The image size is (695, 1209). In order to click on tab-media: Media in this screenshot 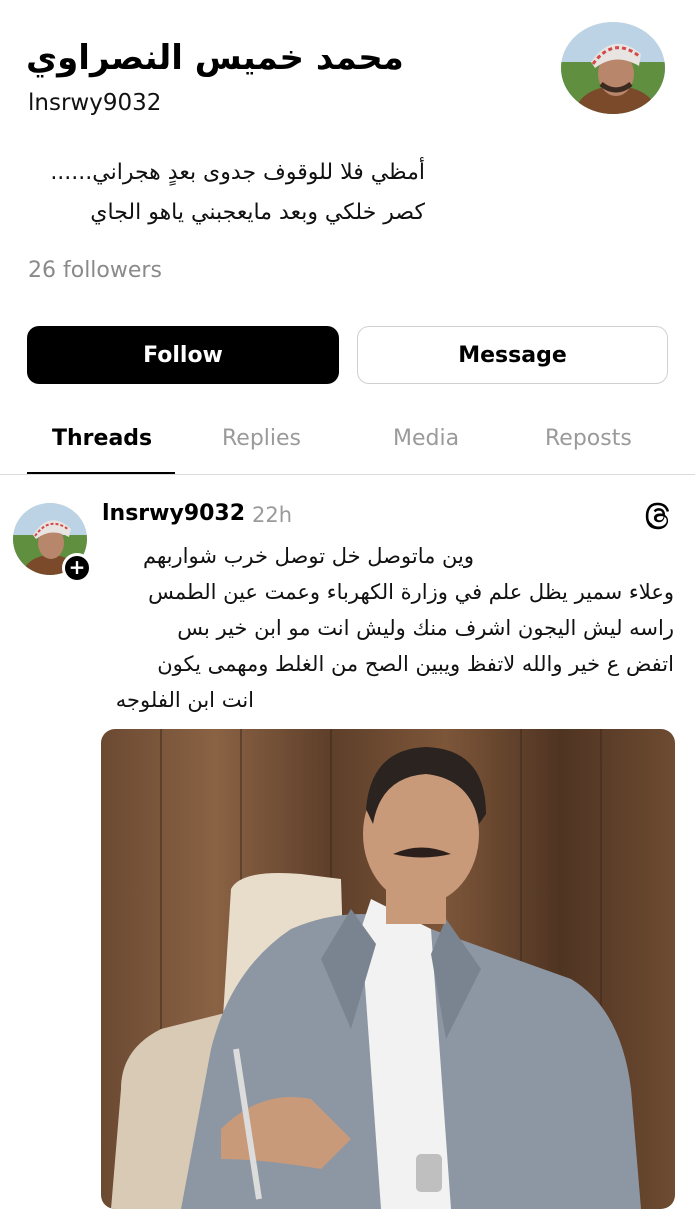, I will do `click(426, 438)`.